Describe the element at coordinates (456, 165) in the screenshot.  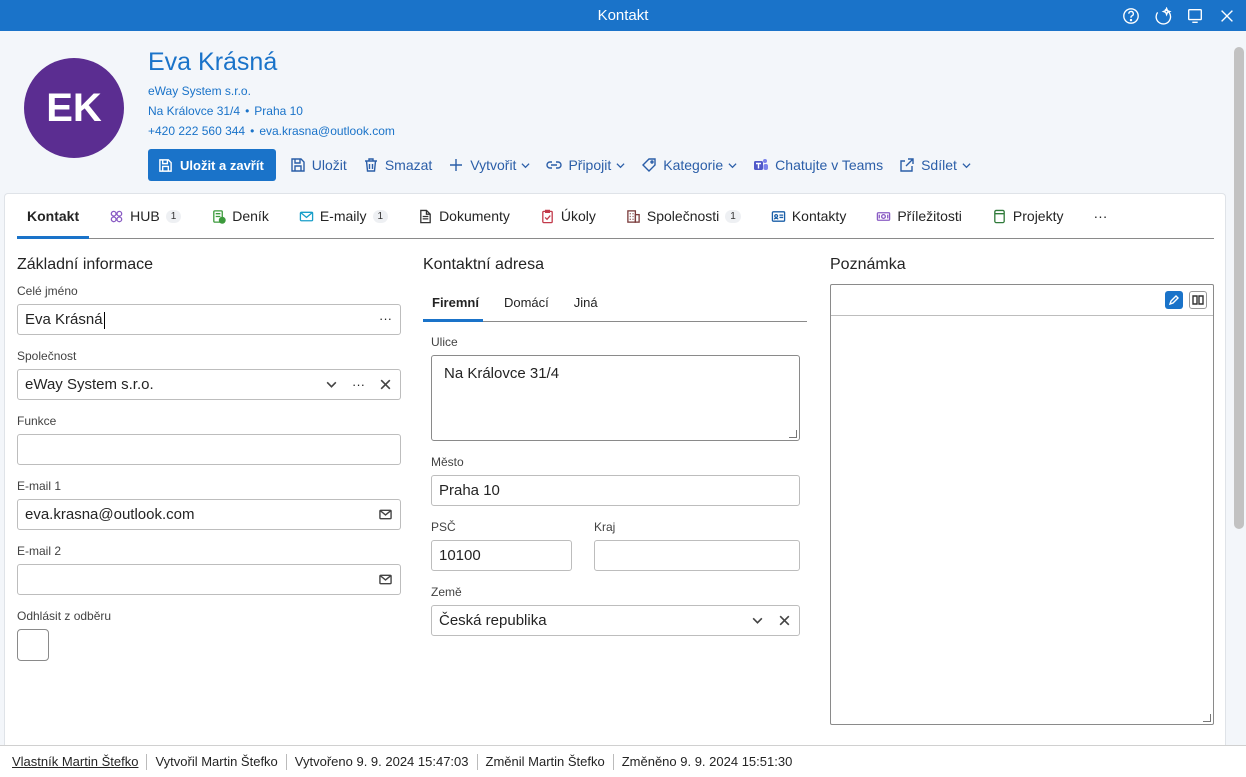
I see `plus-icon` at that location.